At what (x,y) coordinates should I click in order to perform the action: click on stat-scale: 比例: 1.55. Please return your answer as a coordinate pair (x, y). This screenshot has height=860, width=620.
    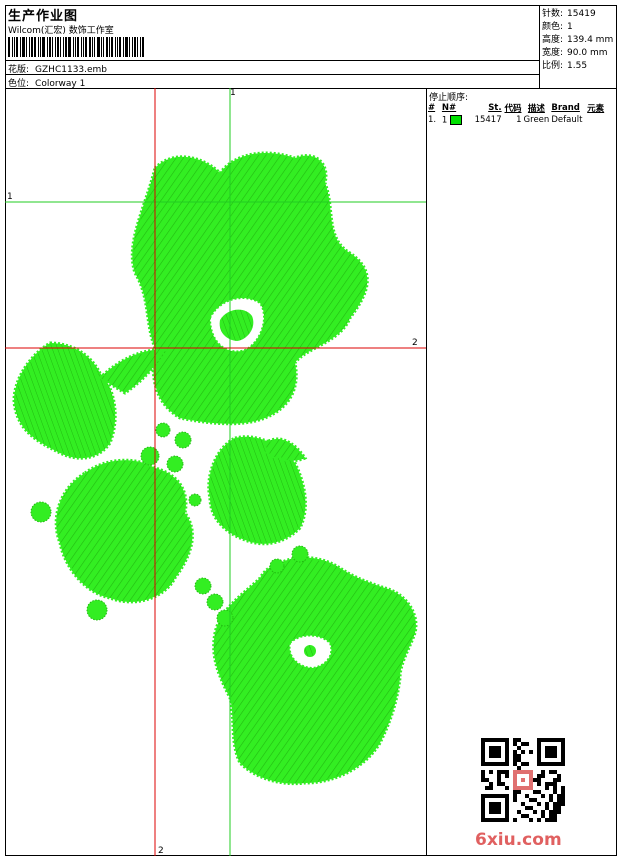
    Looking at the image, I should click on (565, 66).